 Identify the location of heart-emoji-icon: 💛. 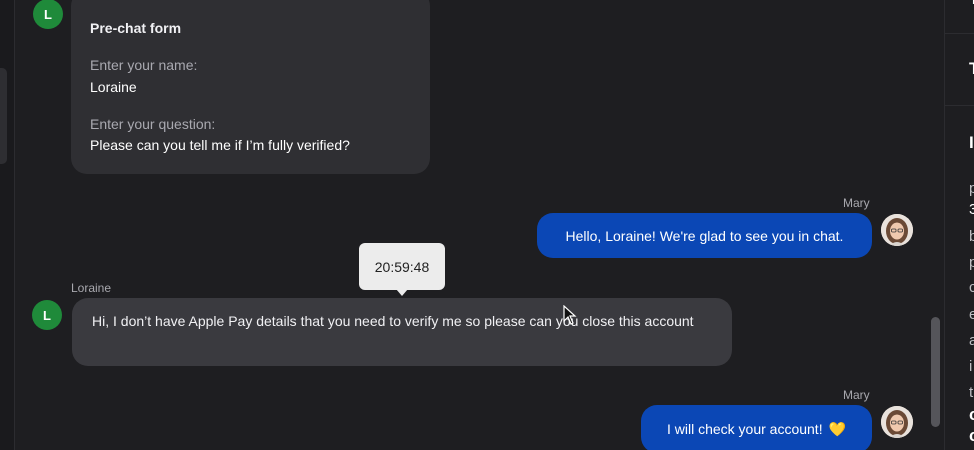
(837, 429).